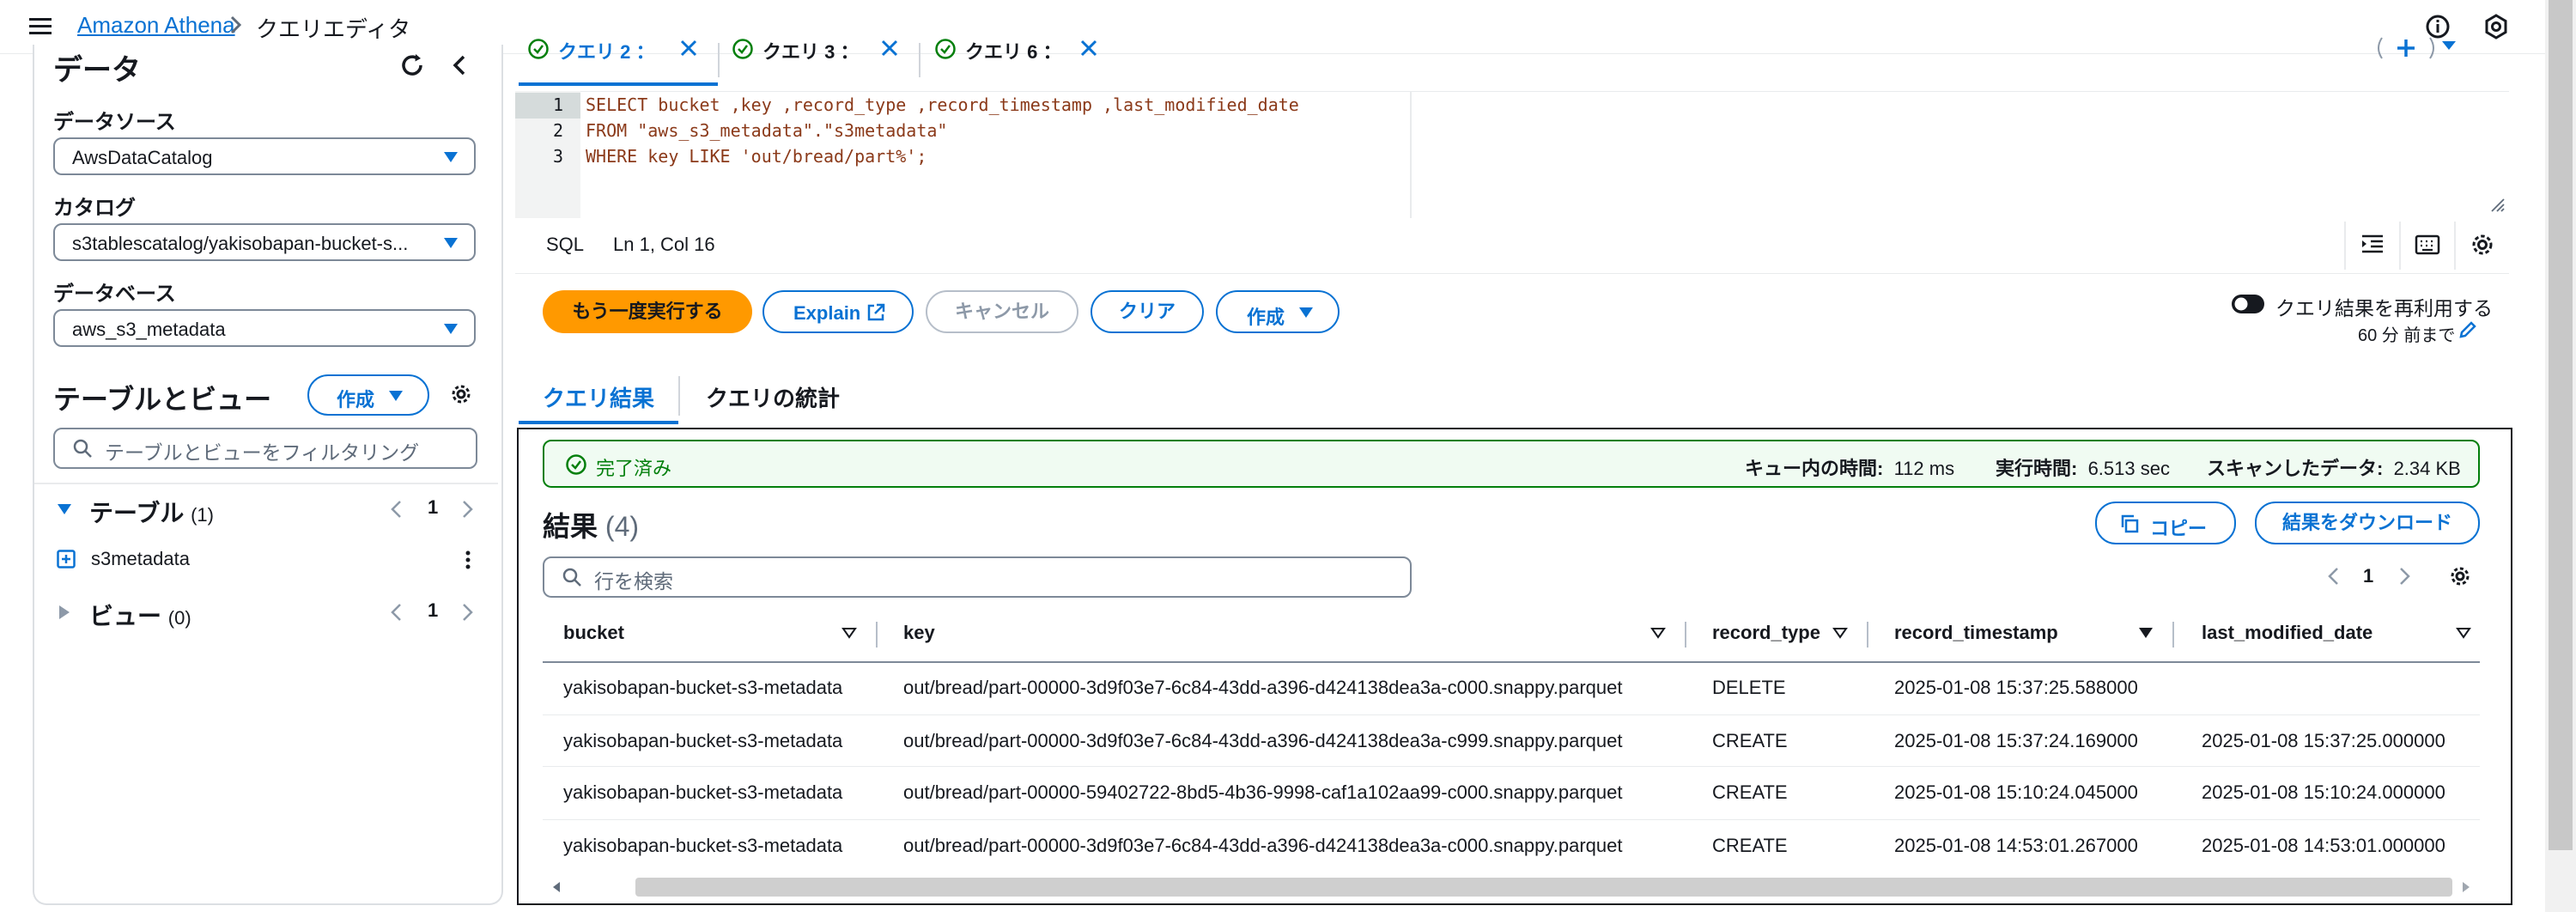 This screenshot has height=912, width=2576. What do you see at coordinates (264, 156) in the screenshot?
I see `data-source-select: AwsDataCatalog` at bounding box center [264, 156].